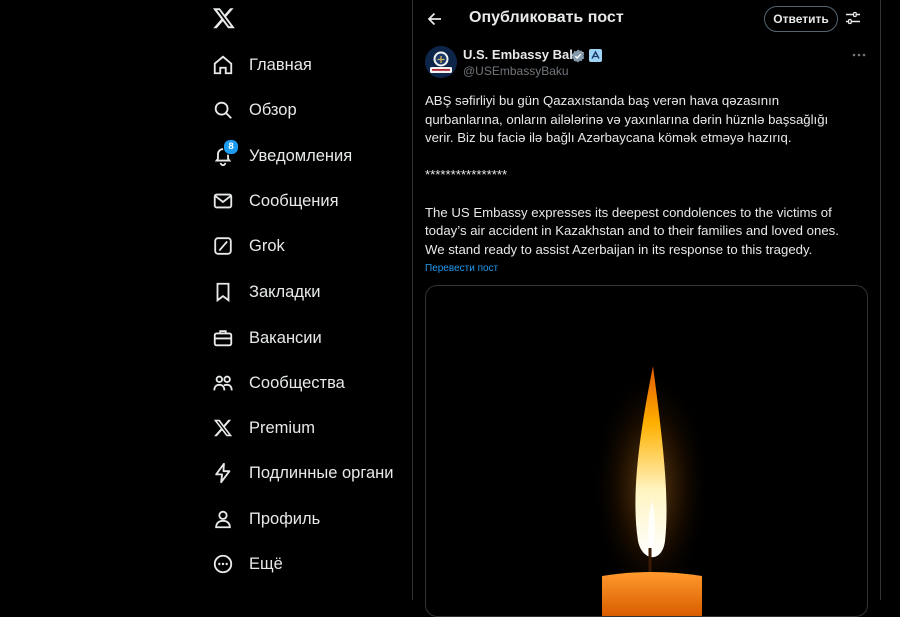 This screenshot has height=617, width=900. I want to click on sidebar-item-label: Ещё, so click(266, 563).